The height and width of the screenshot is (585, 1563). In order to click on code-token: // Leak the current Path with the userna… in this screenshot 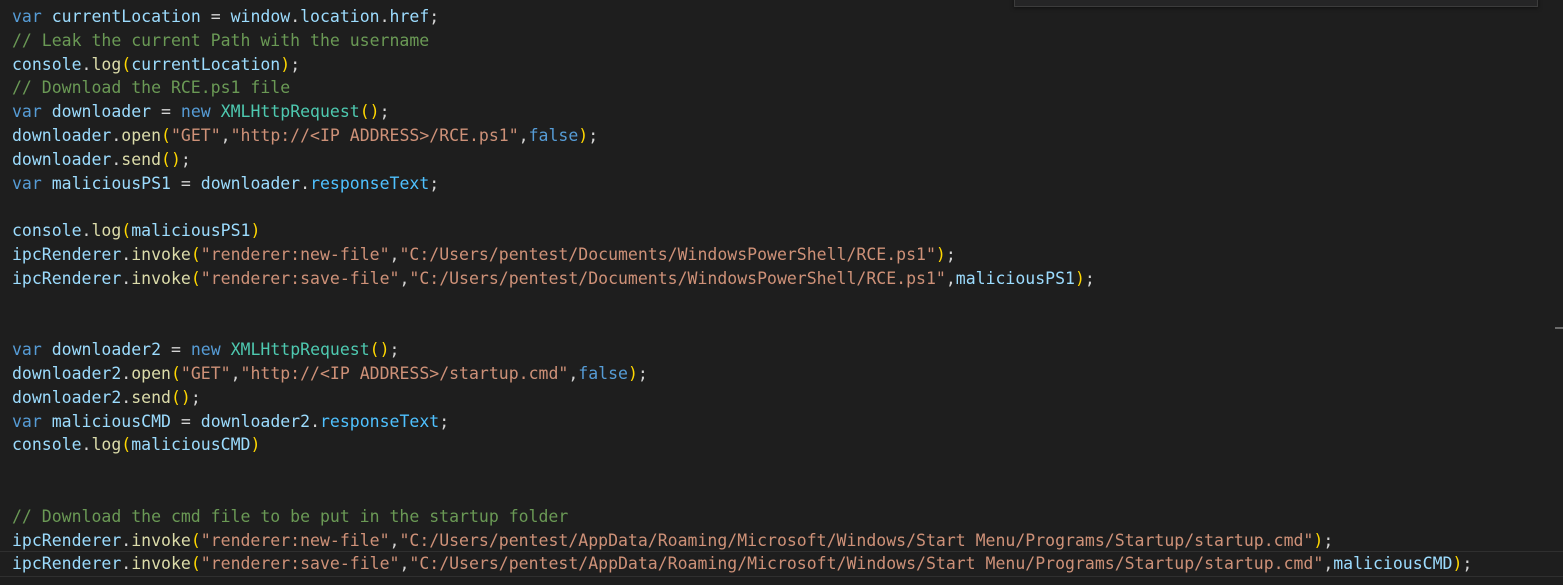, I will do `click(221, 40)`.